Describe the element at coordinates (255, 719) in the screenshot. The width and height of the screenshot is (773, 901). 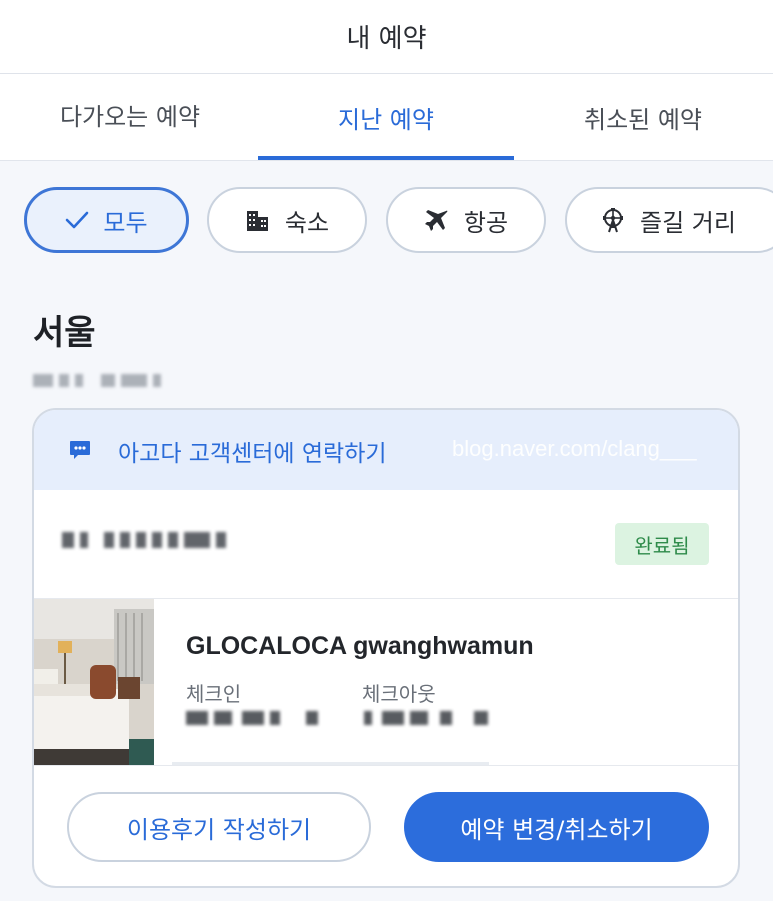
I see `redacted-checkin-date` at that location.